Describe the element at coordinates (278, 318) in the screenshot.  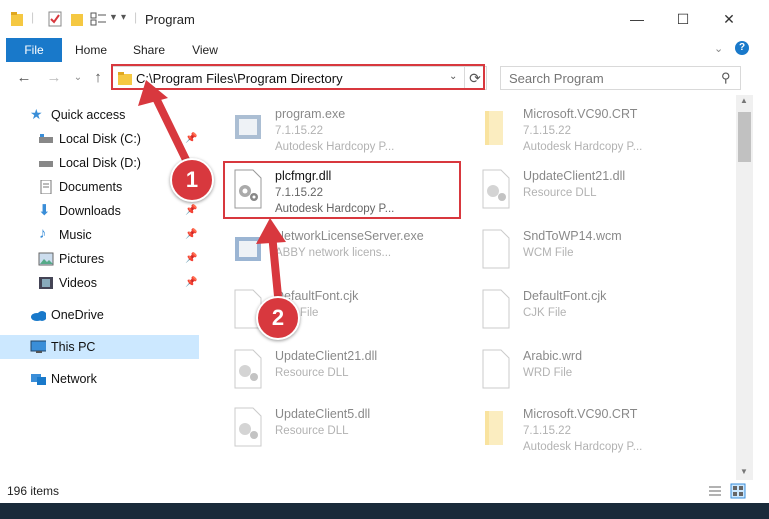
I see `callout-2: 2` at that location.